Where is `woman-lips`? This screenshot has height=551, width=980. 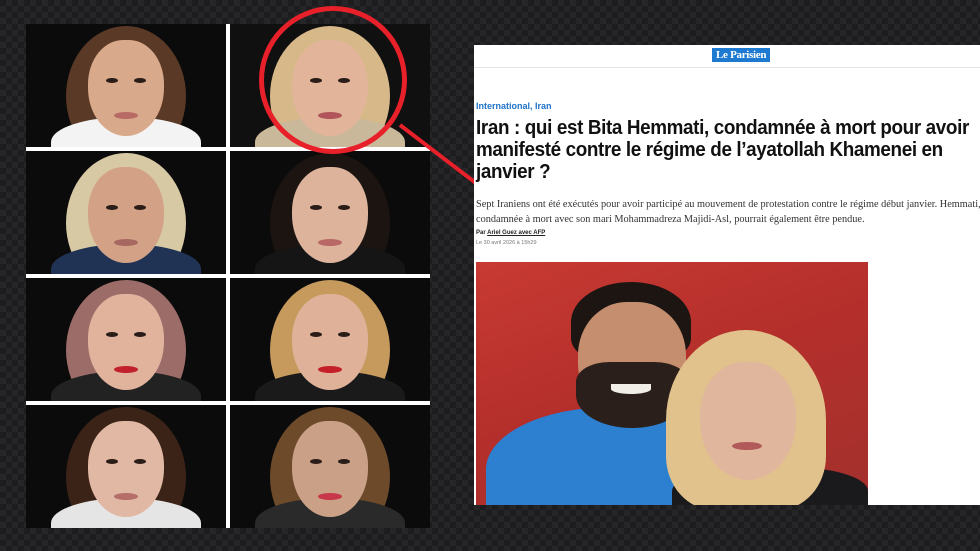 woman-lips is located at coordinates (747, 446).